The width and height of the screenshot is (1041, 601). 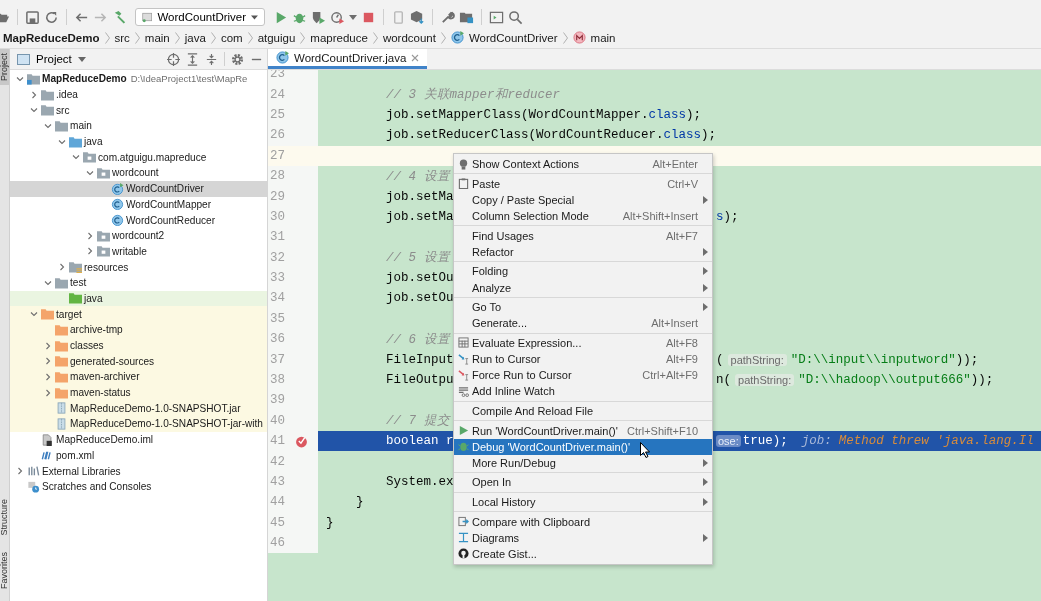 What do you see at coordinates (583, 375) in the screenshot?
I see `menu-item: Force Run to Cursor Ctrl+Alt+F9` at bounding box center [583, 375].